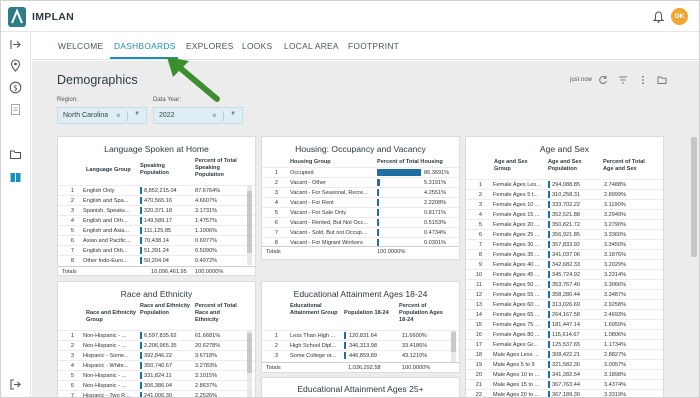 This screenshot has width=700, height=398. Describe the element at coordinates (156, 190) in the screenshot. I see `table-row: 1 English Only 8,852,215.04 87.6764%` at that location.